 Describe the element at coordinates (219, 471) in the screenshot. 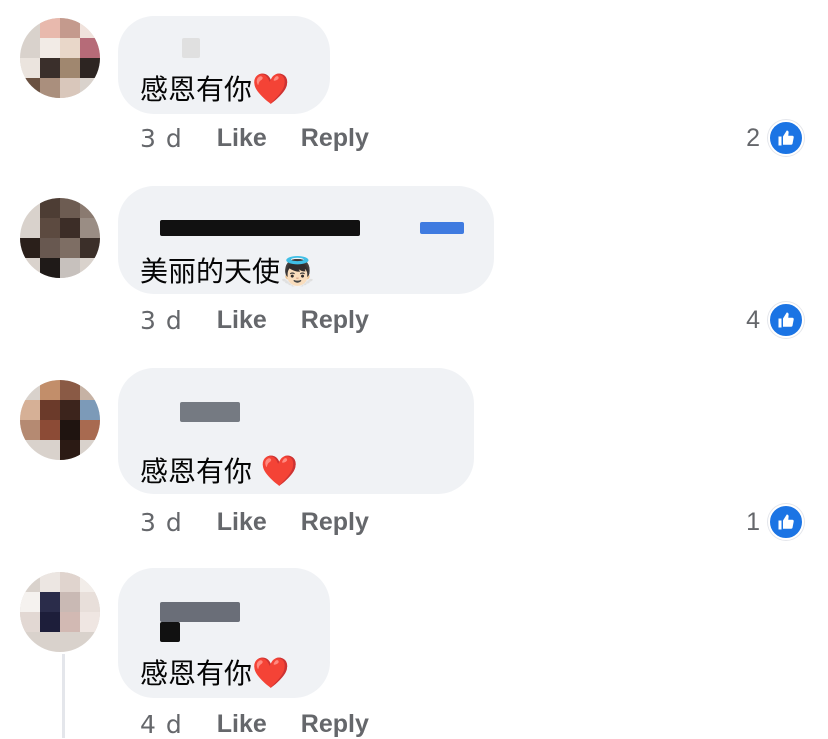

I see `comment-text: 感恩有你 ❤️` at that location.